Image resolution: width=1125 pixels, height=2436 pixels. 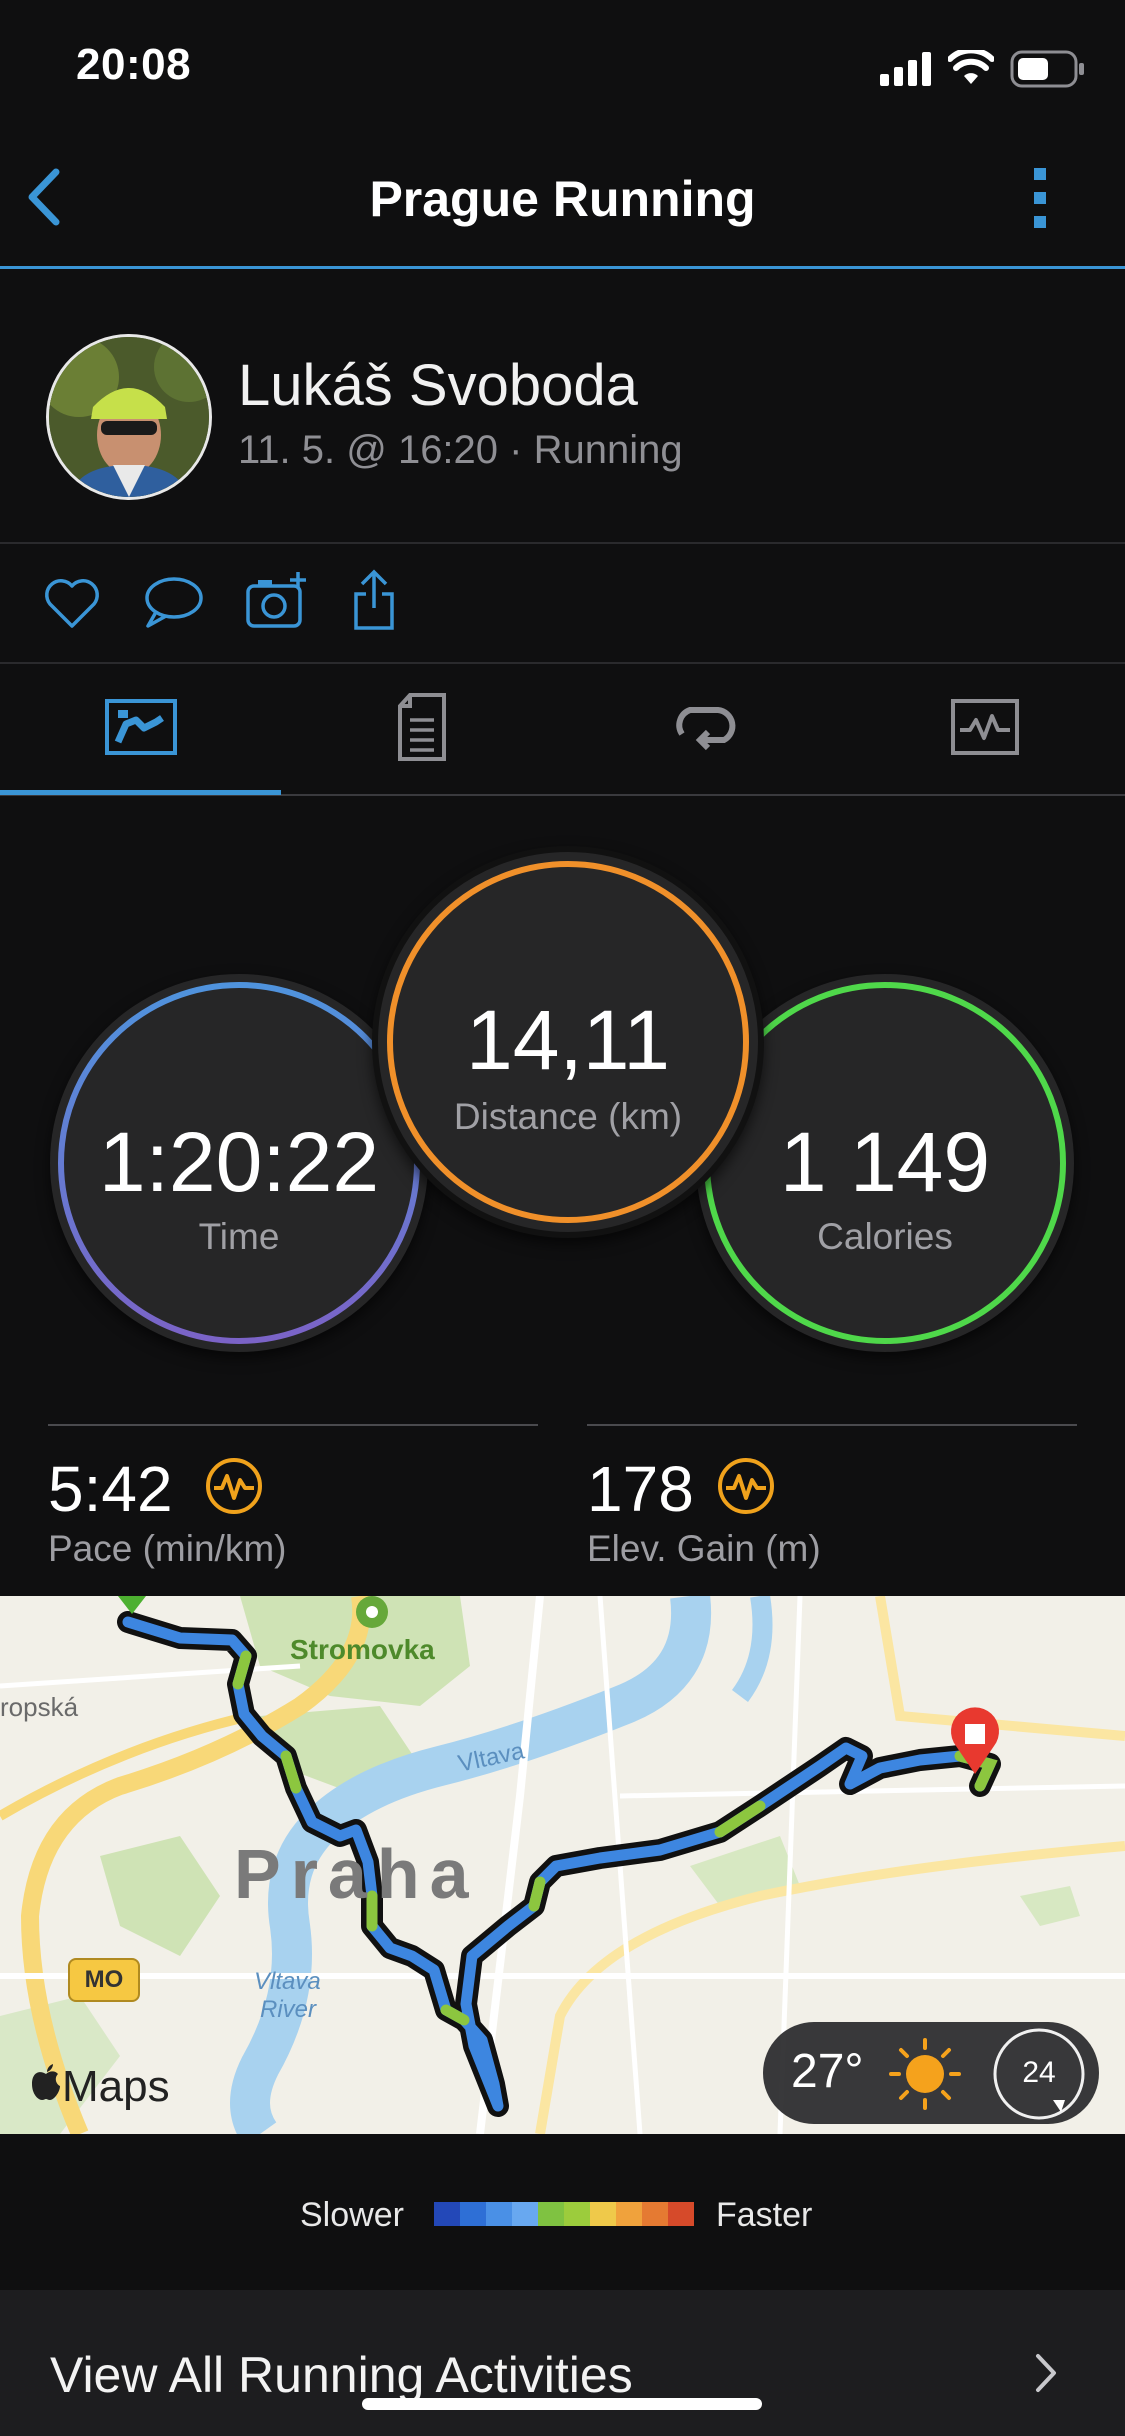 I want to click on pace-metric-icon, so click(x=234, y=1488).